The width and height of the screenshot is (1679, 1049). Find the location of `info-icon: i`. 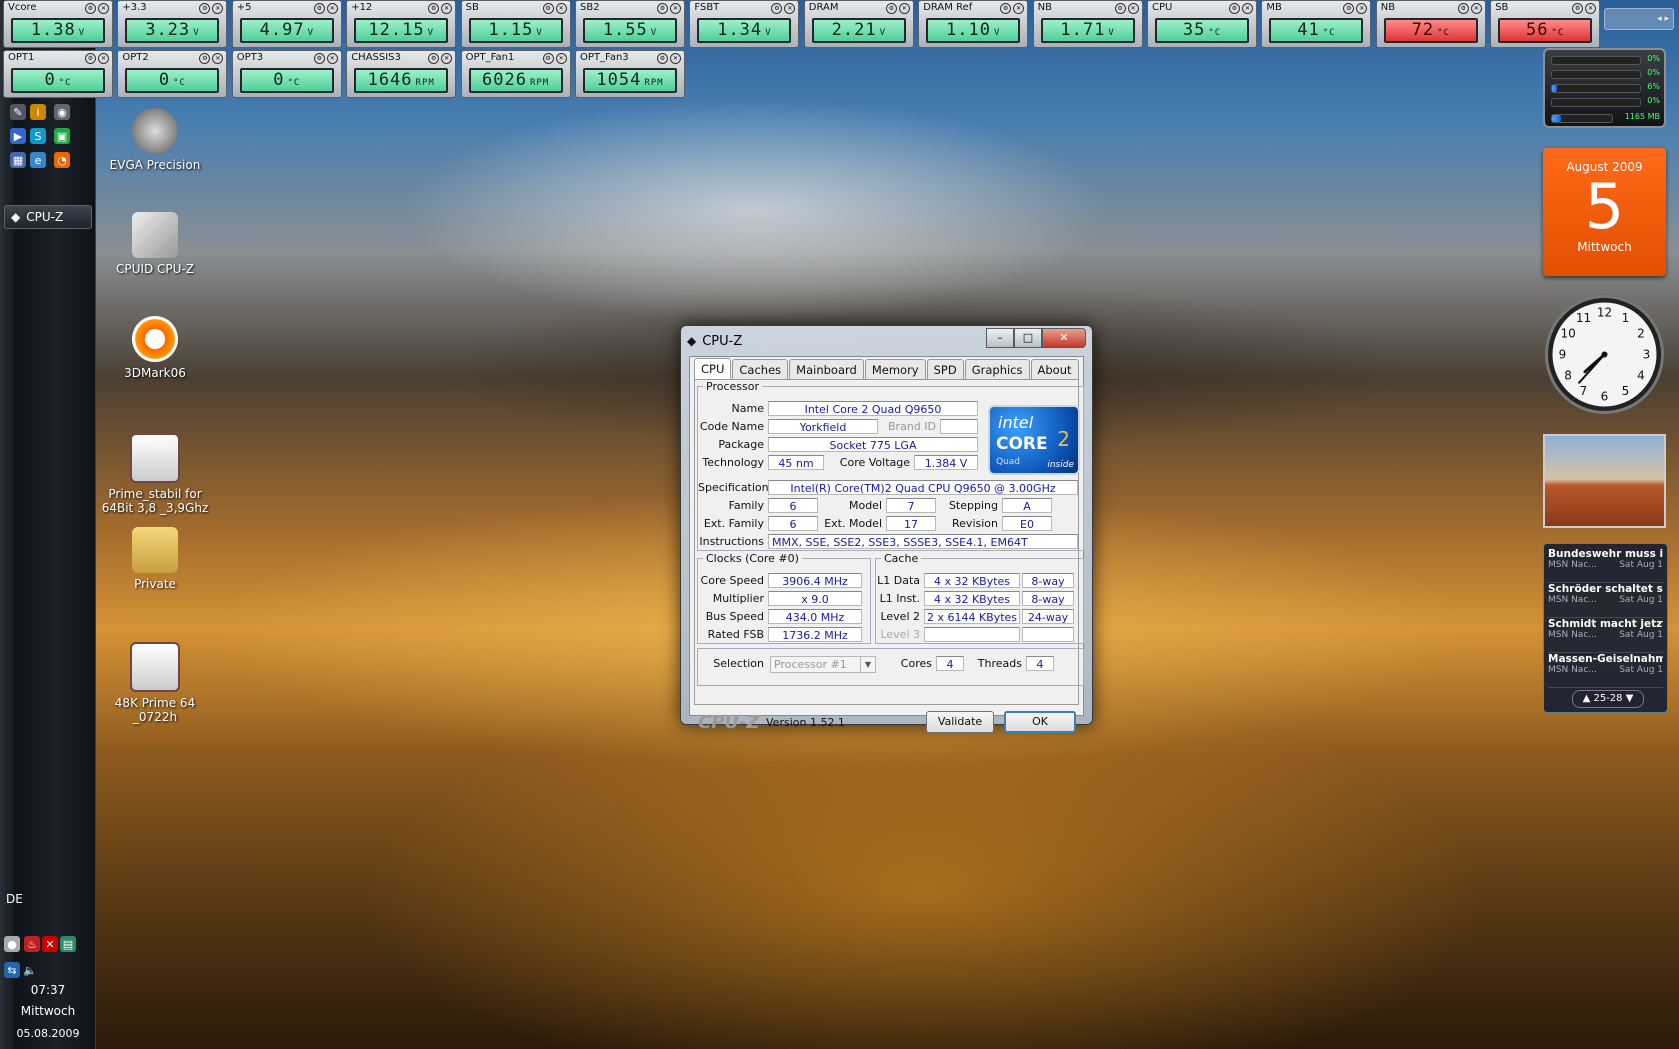

info-icon: i is located at coordinates (38, 112).